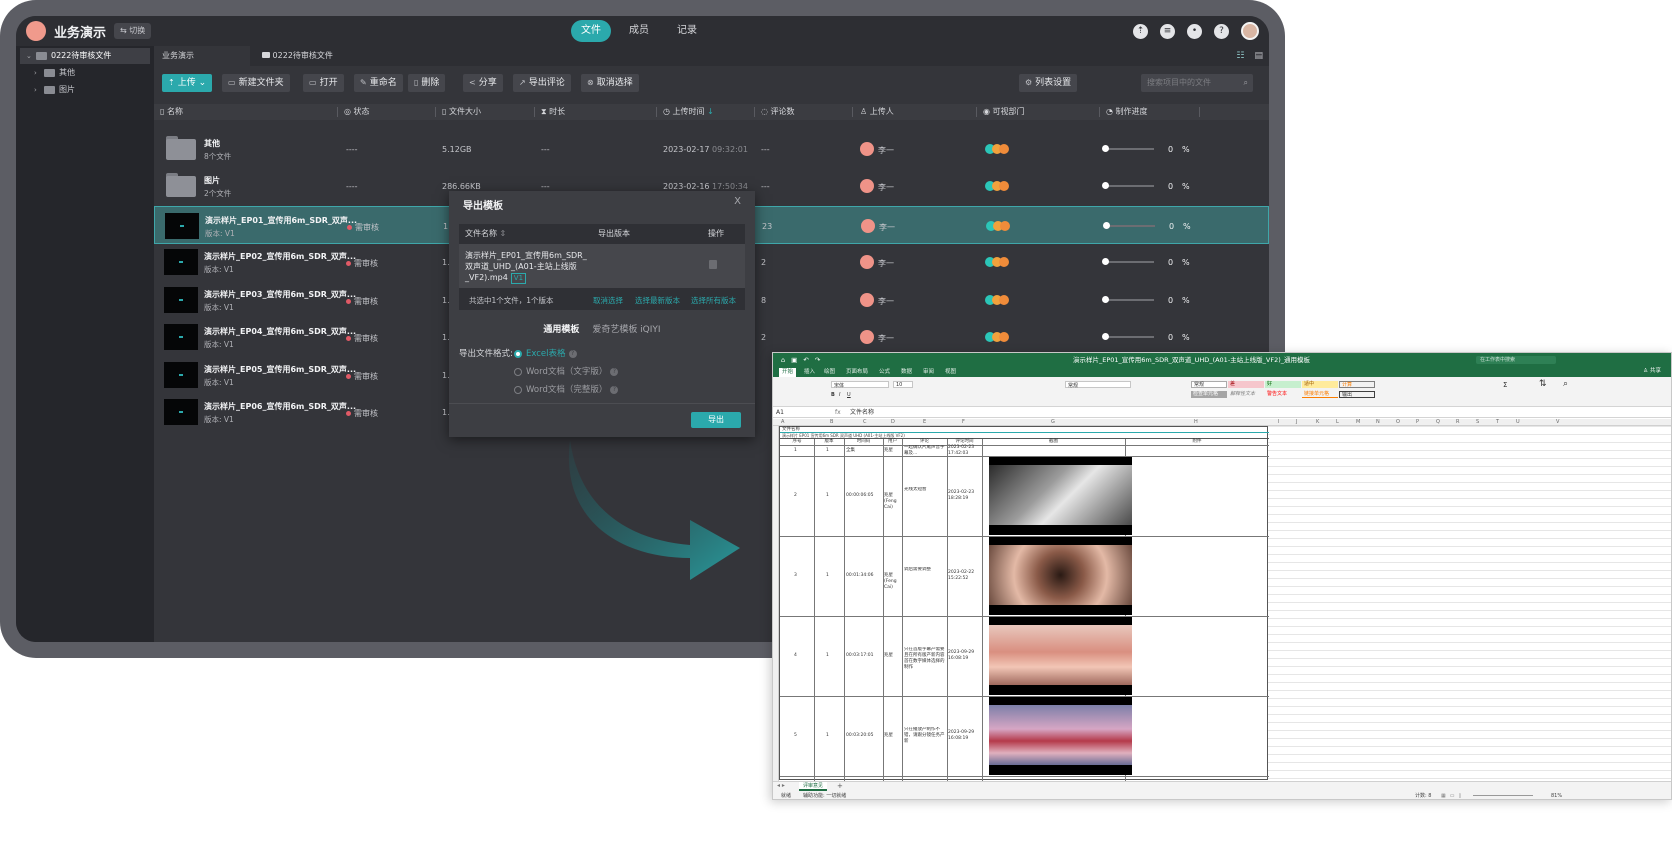 This screenshot has width=1672, height=852. Describe the element at coordinates (608, 300) in the screenshot. I see `cancel-select-link: 取消选择` at that location.